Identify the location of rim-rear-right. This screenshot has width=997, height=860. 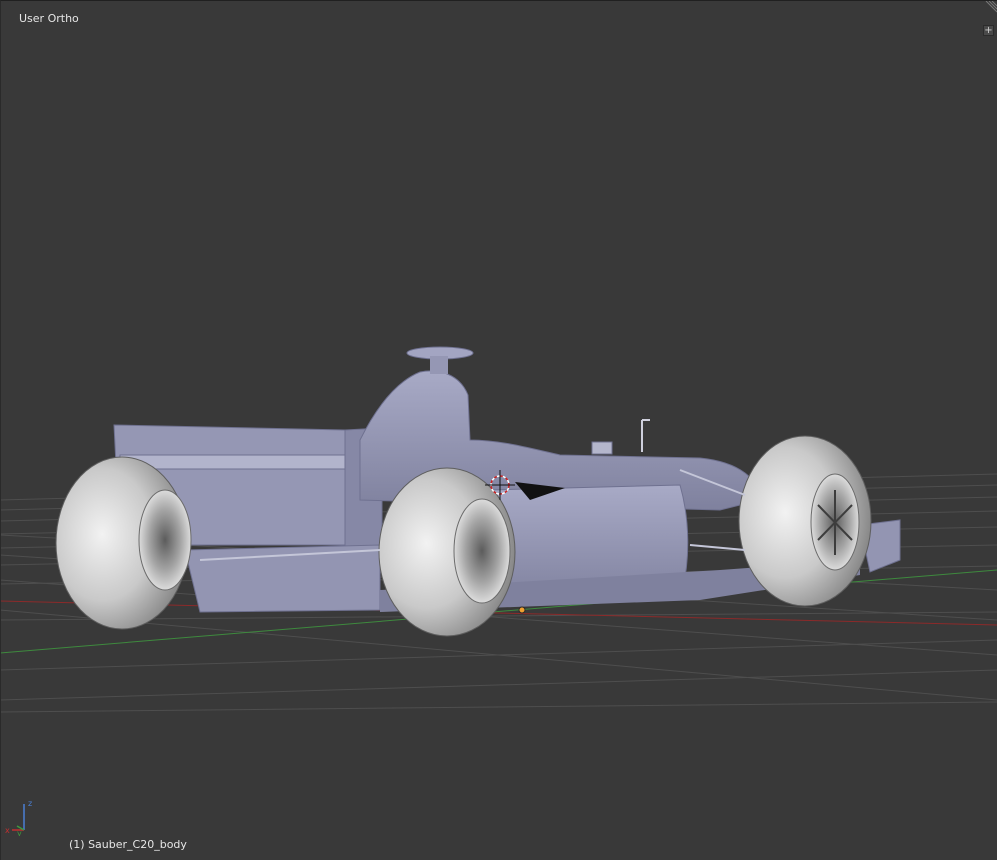
(482, 551).